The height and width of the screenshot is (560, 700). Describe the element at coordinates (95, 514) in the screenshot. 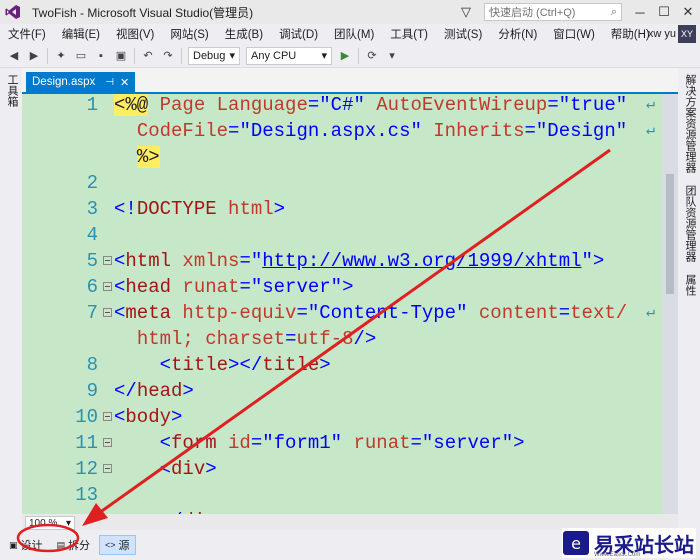

I see `annotation-arrow-head` at that location.